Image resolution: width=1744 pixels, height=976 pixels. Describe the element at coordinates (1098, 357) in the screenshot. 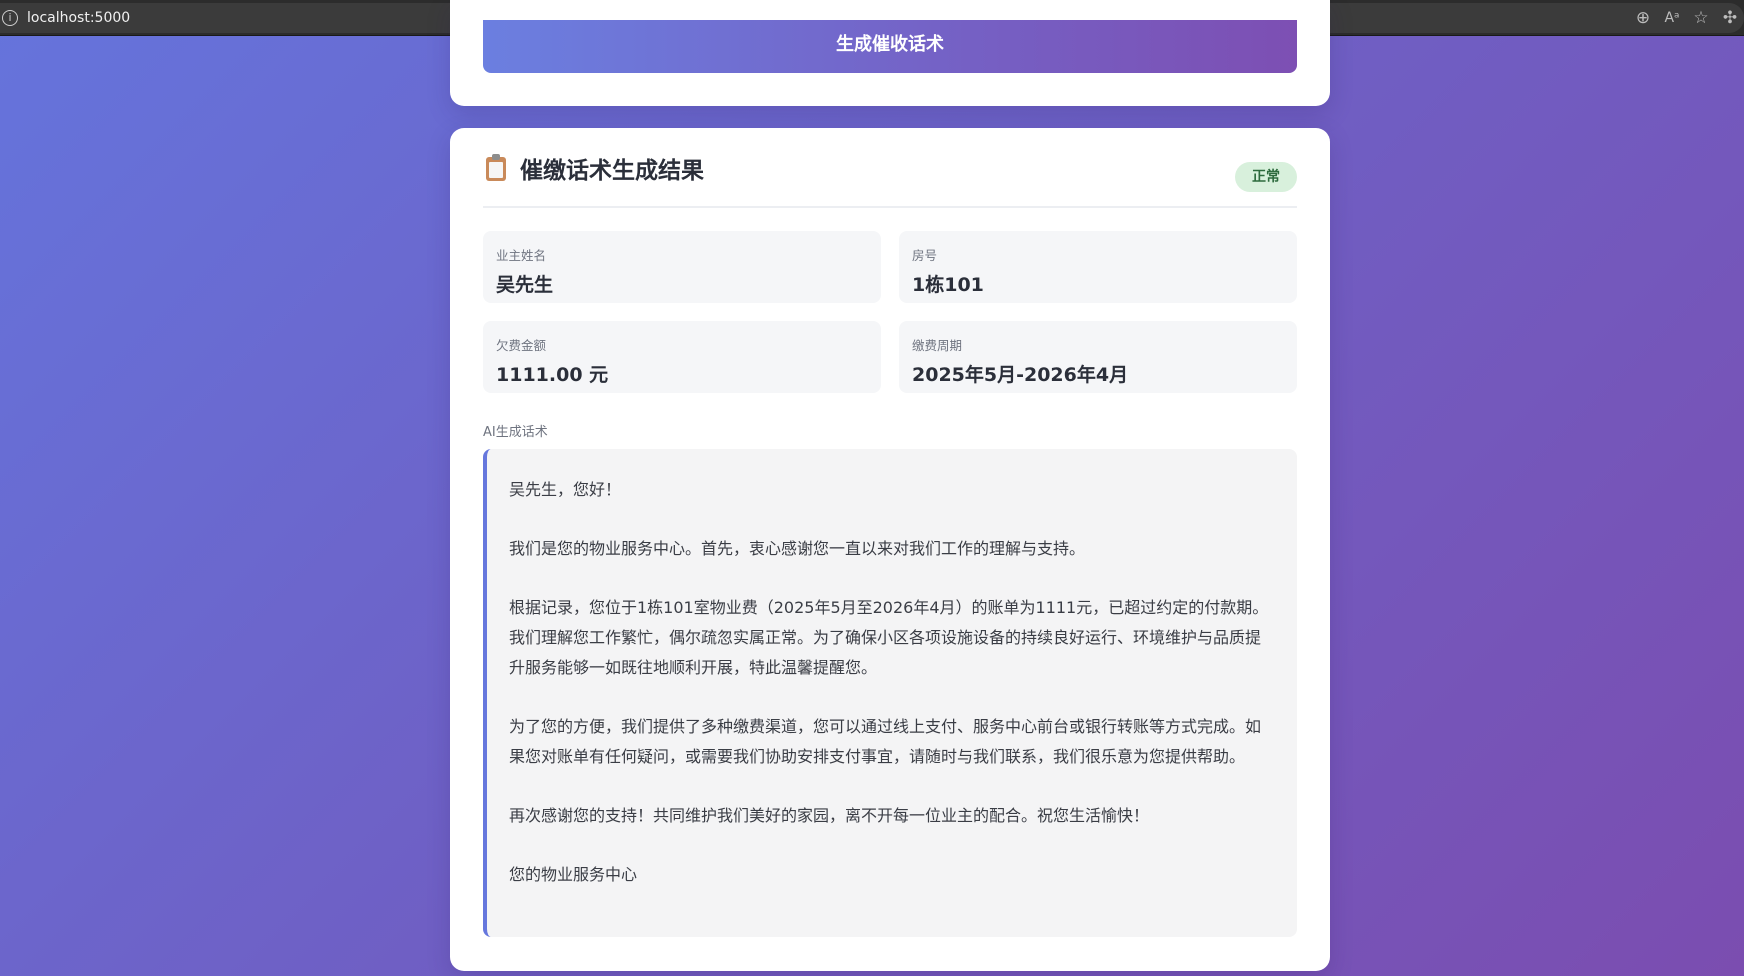

I see `period-box: 缴费周期 2025年5月-2026年4月` at that location.